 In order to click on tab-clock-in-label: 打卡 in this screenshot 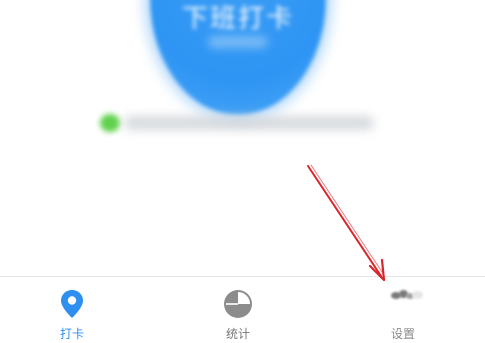, I will do `click(71, 334)`.